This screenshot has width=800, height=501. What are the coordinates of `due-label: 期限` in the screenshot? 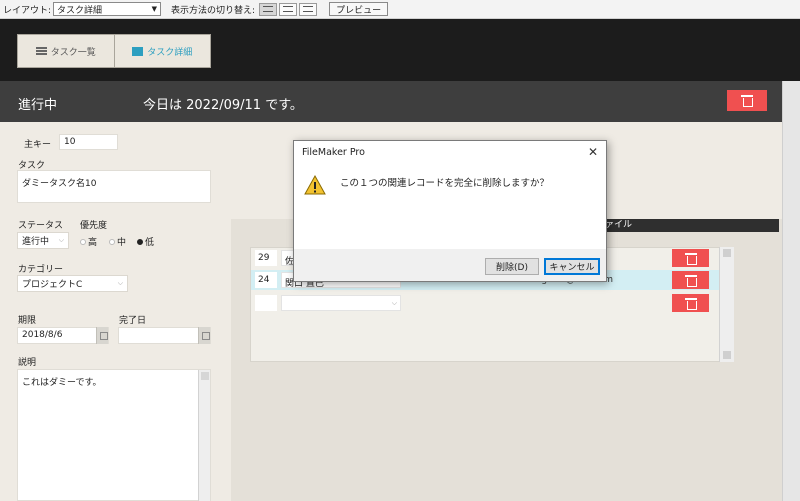 It's located at (27, 321).